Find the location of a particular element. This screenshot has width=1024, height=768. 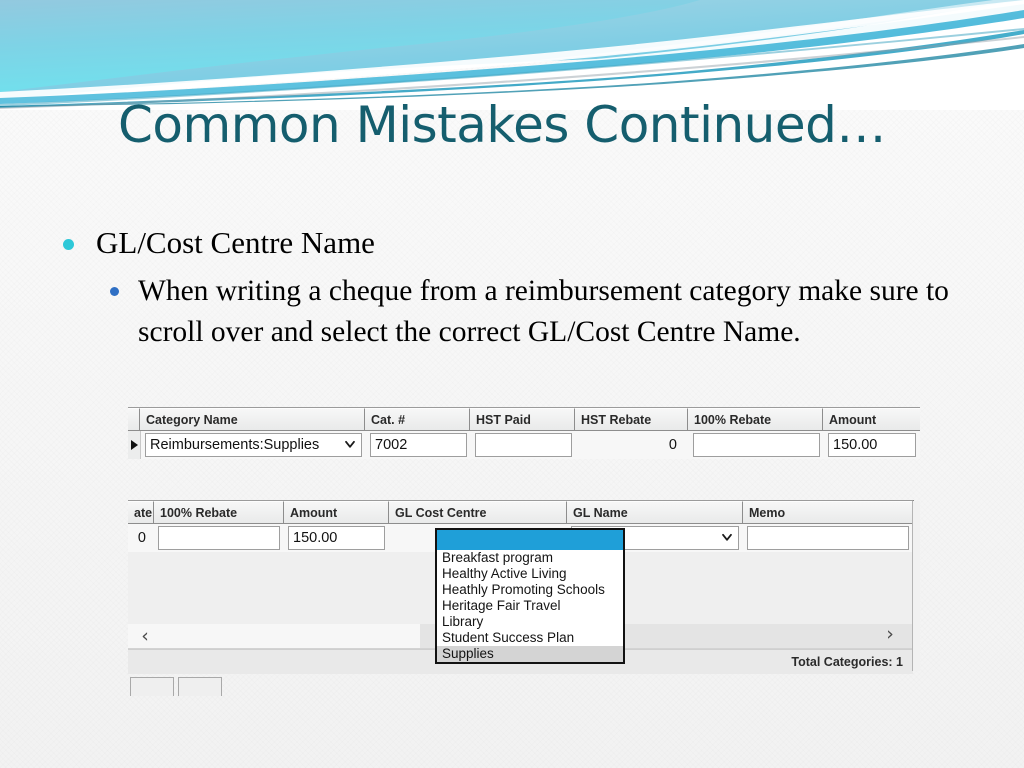

grid2-col-gl-cost-centre: GL Cost Centre is located at coordinates (478, 512).